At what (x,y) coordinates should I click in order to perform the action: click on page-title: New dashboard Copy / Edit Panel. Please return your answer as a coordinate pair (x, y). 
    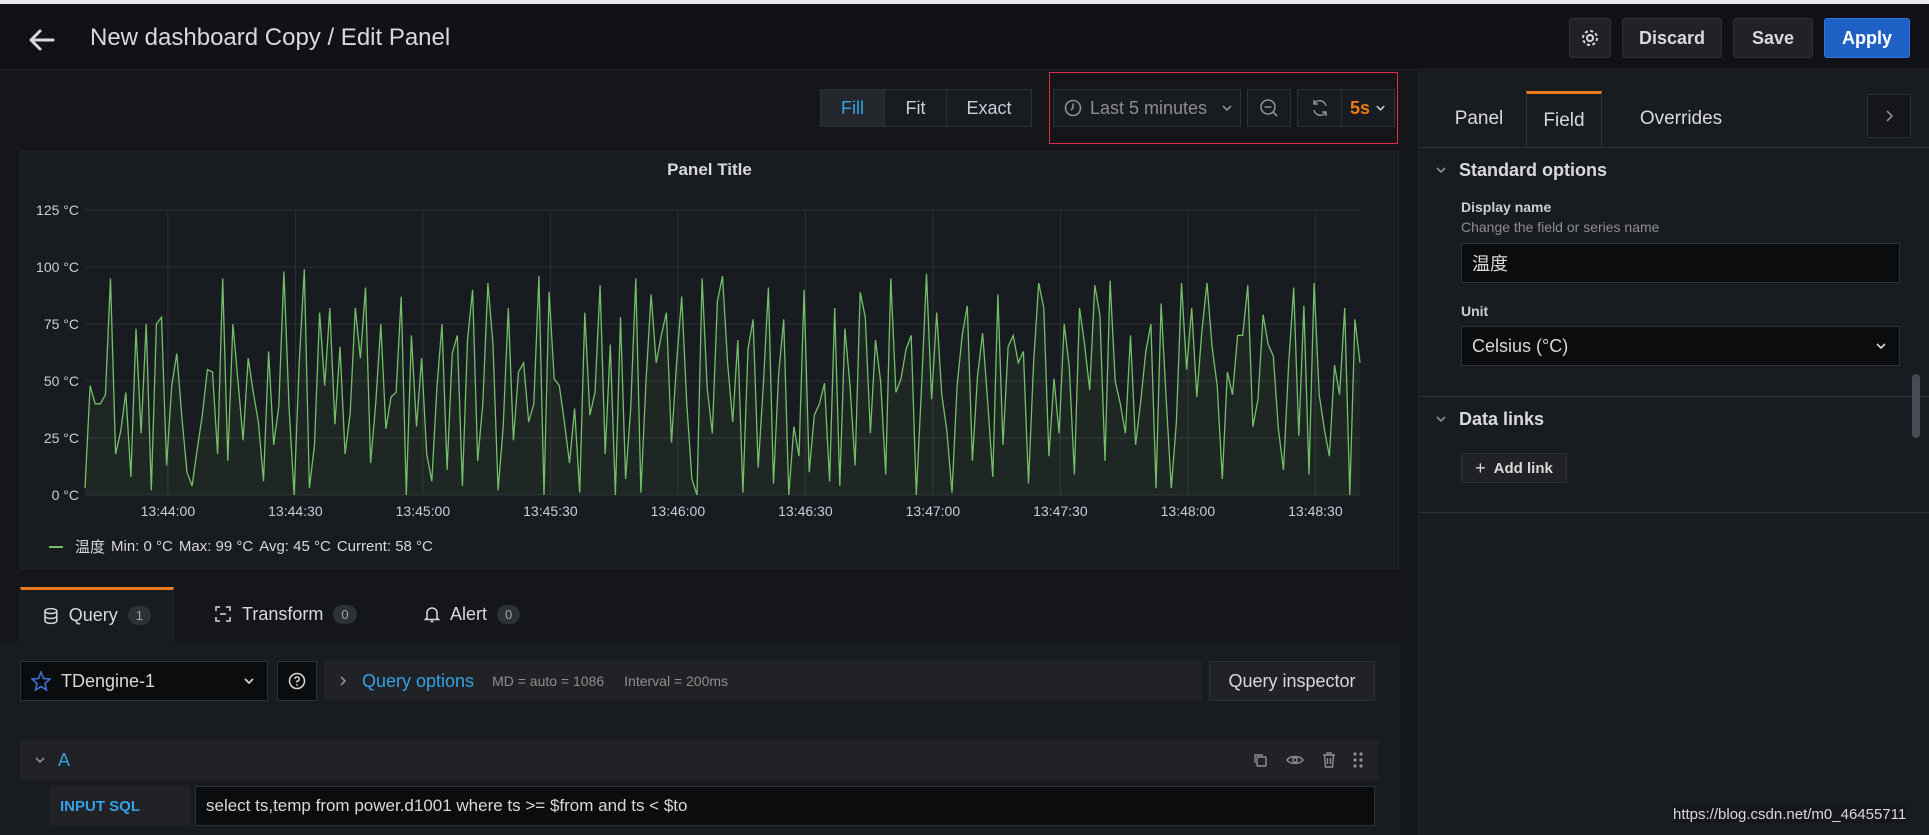
    Looking at the image, I should click on (270, 37).